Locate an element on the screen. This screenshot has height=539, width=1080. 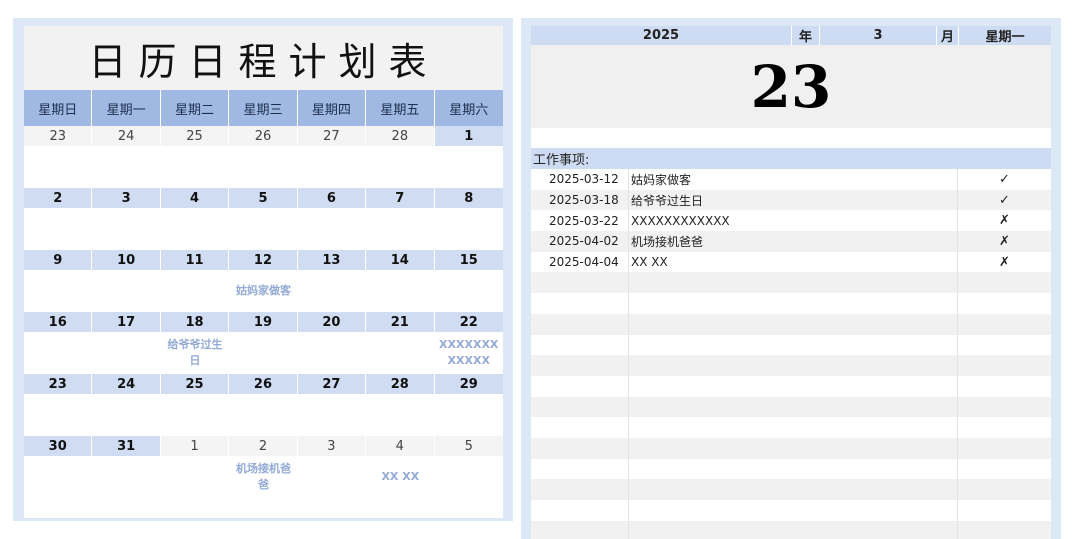
day-cell: 12 is located at coordinates (263, 260).